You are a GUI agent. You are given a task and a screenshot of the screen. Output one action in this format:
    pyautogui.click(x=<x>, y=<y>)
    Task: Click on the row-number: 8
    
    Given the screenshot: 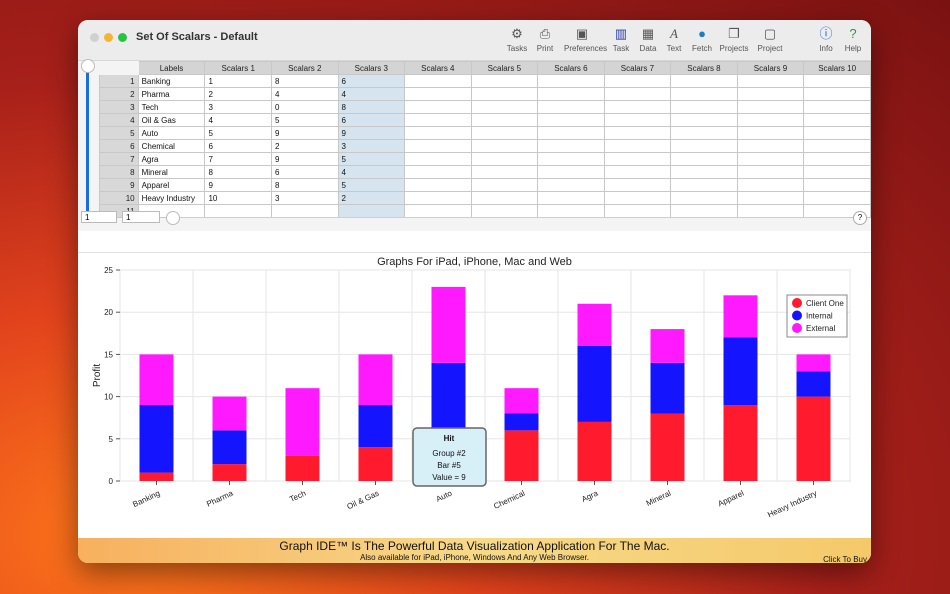 What is the action you would take?
    pyautogui.click(x=119, y=172)
    